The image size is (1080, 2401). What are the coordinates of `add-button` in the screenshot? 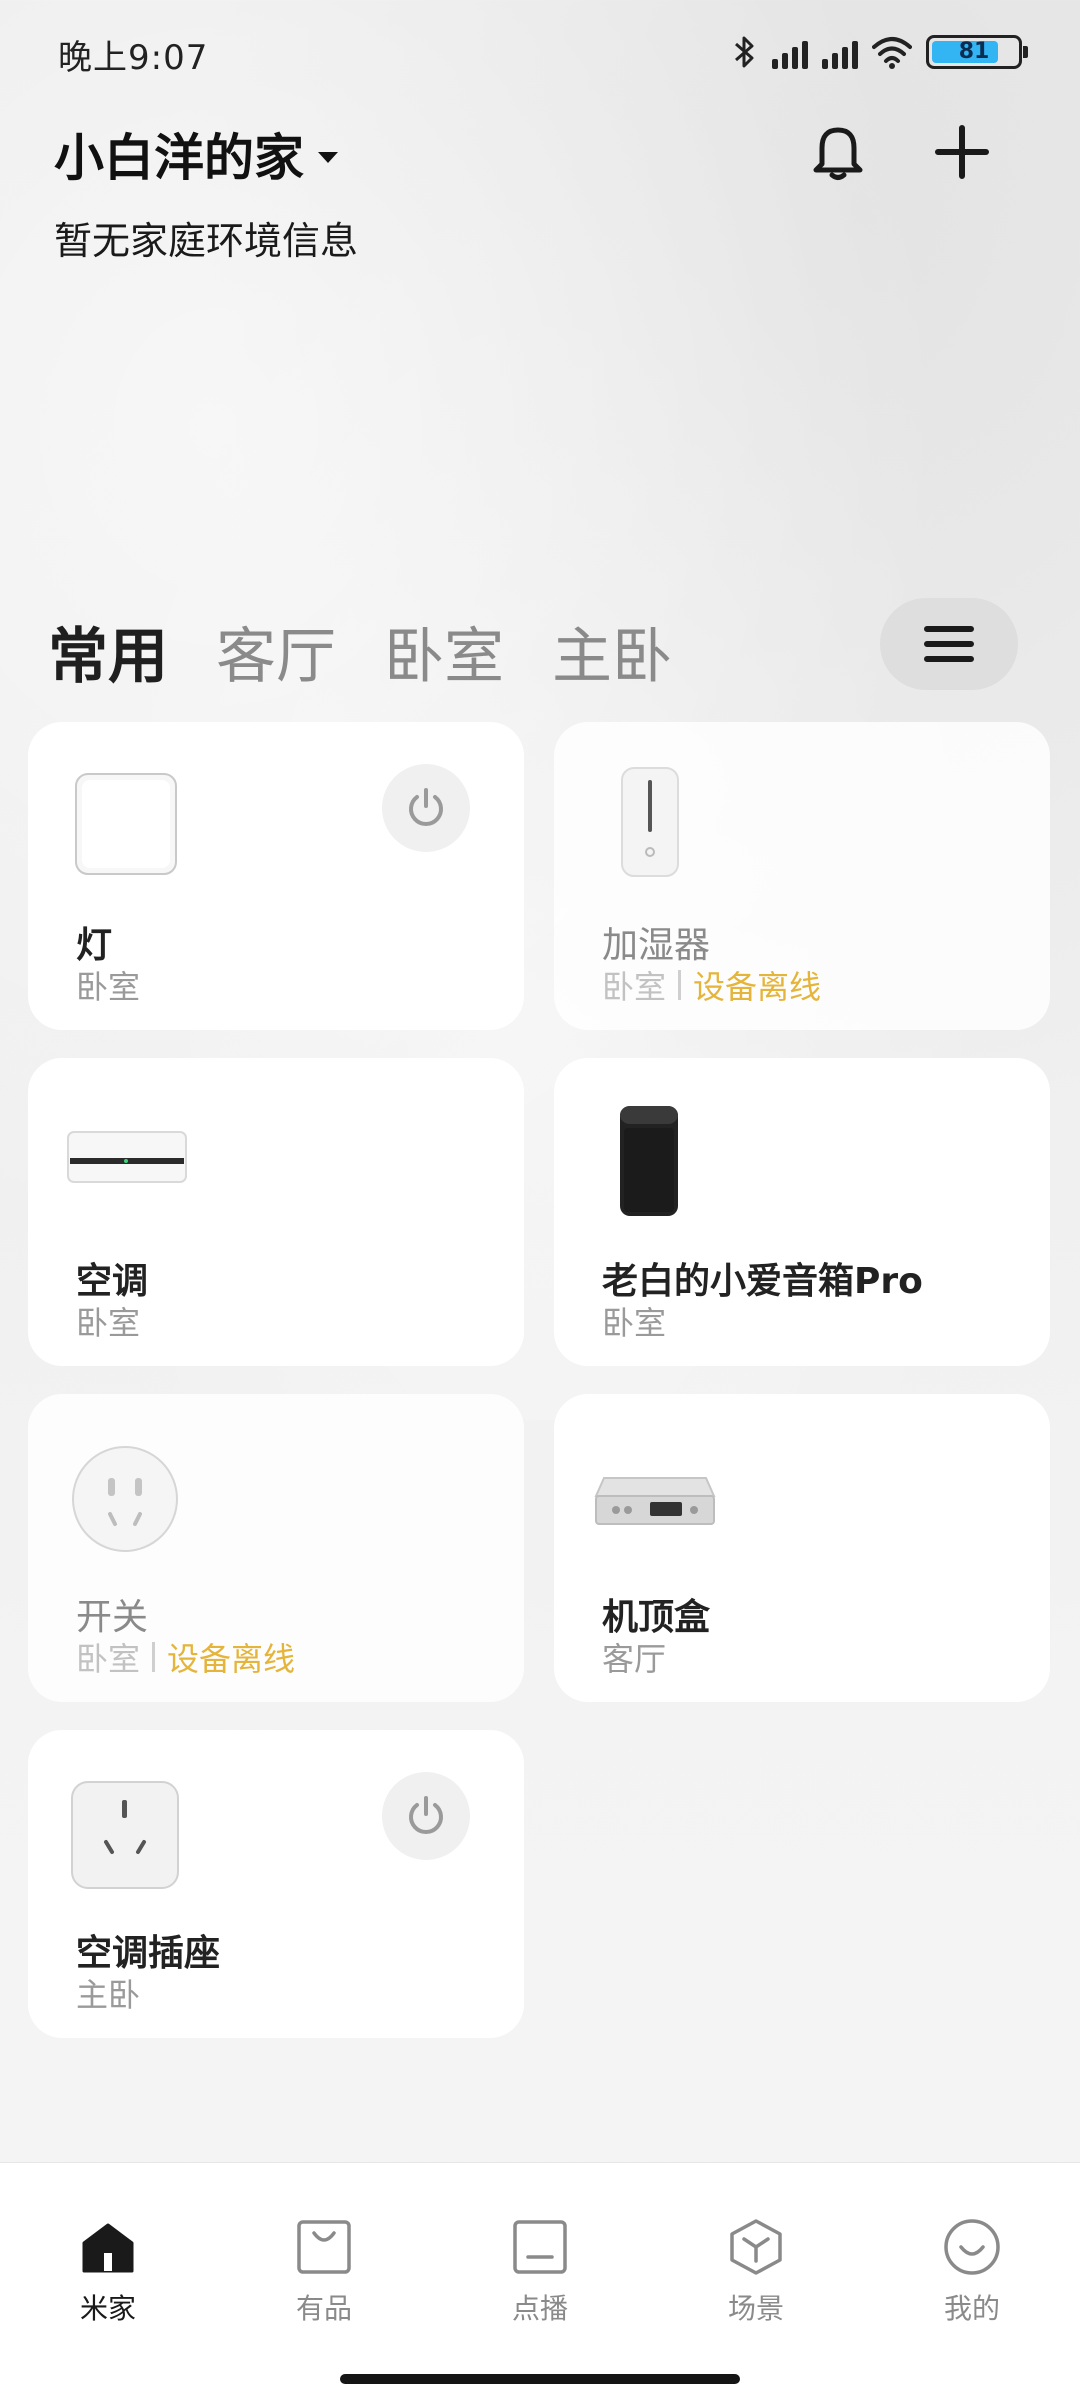 It's located at (962, 152).